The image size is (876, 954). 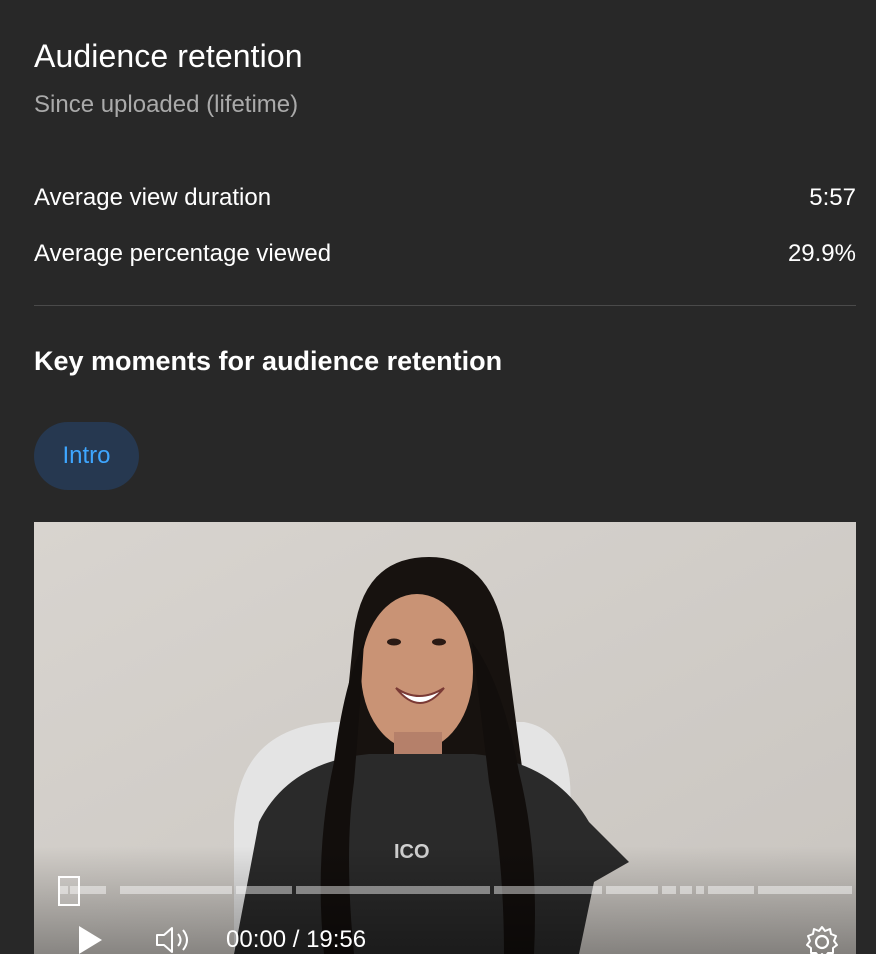 I want to click on metric-value: 5:57, so click(x=832, y=197).